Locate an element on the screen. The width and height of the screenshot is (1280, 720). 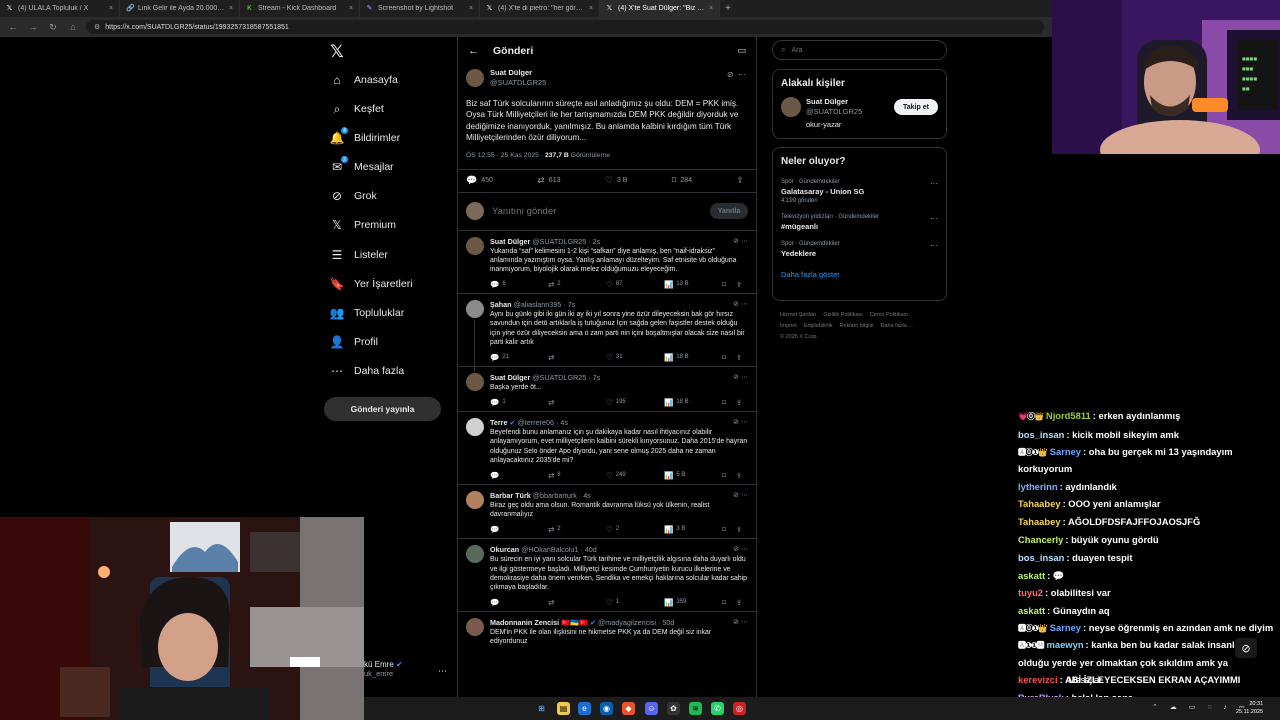
spotify-icon: ≋ is located at coordinates (695, 708).